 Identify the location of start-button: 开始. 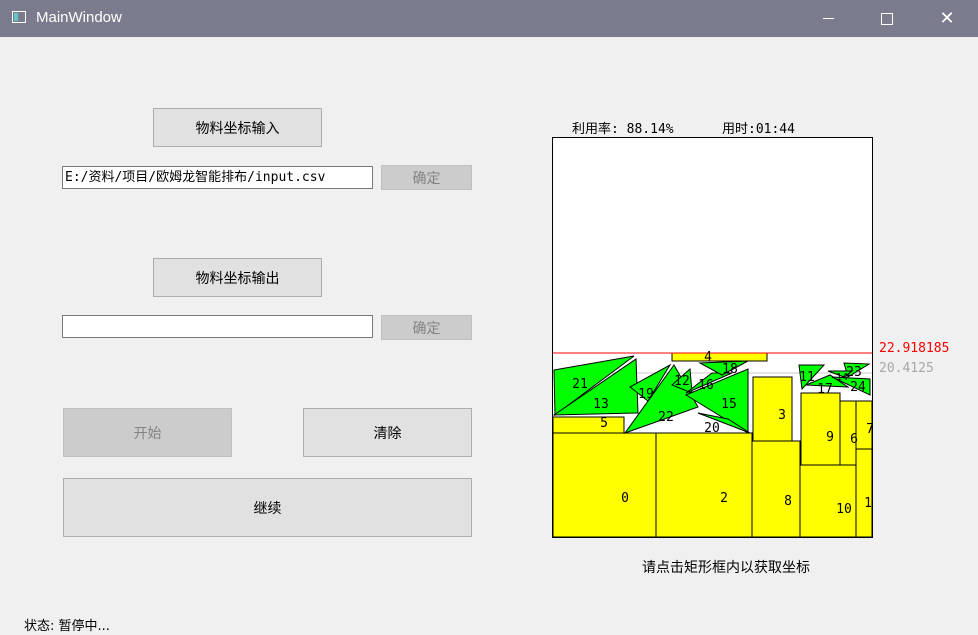
(147, 432).